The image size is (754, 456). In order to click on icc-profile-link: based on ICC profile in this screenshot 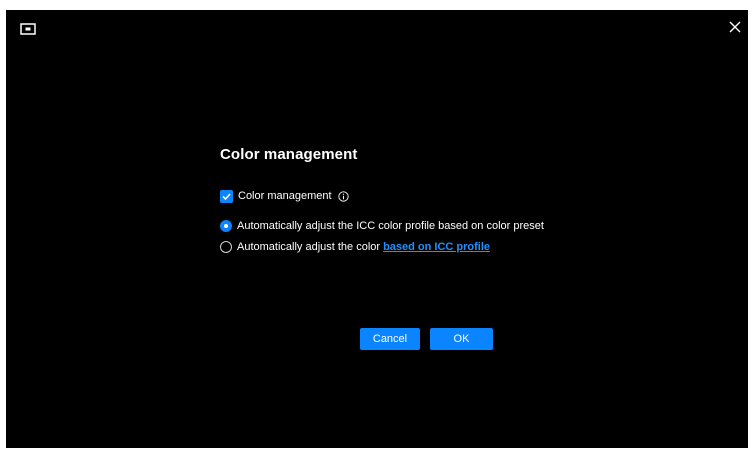, I will do `click(436, 247)`.